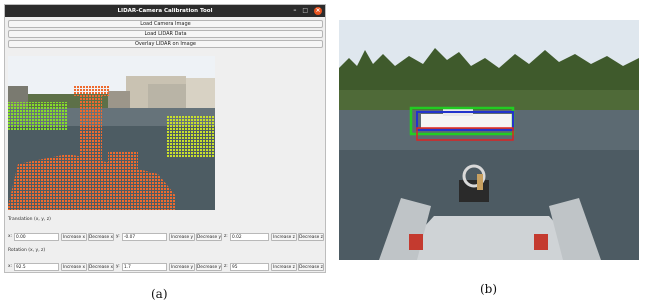 The image size is (645, 305). What do you see at coordinates (29, 219) in the screenshot?
I see `translation-label: Translation (x, y, z)` at bounding box center [29, 219].